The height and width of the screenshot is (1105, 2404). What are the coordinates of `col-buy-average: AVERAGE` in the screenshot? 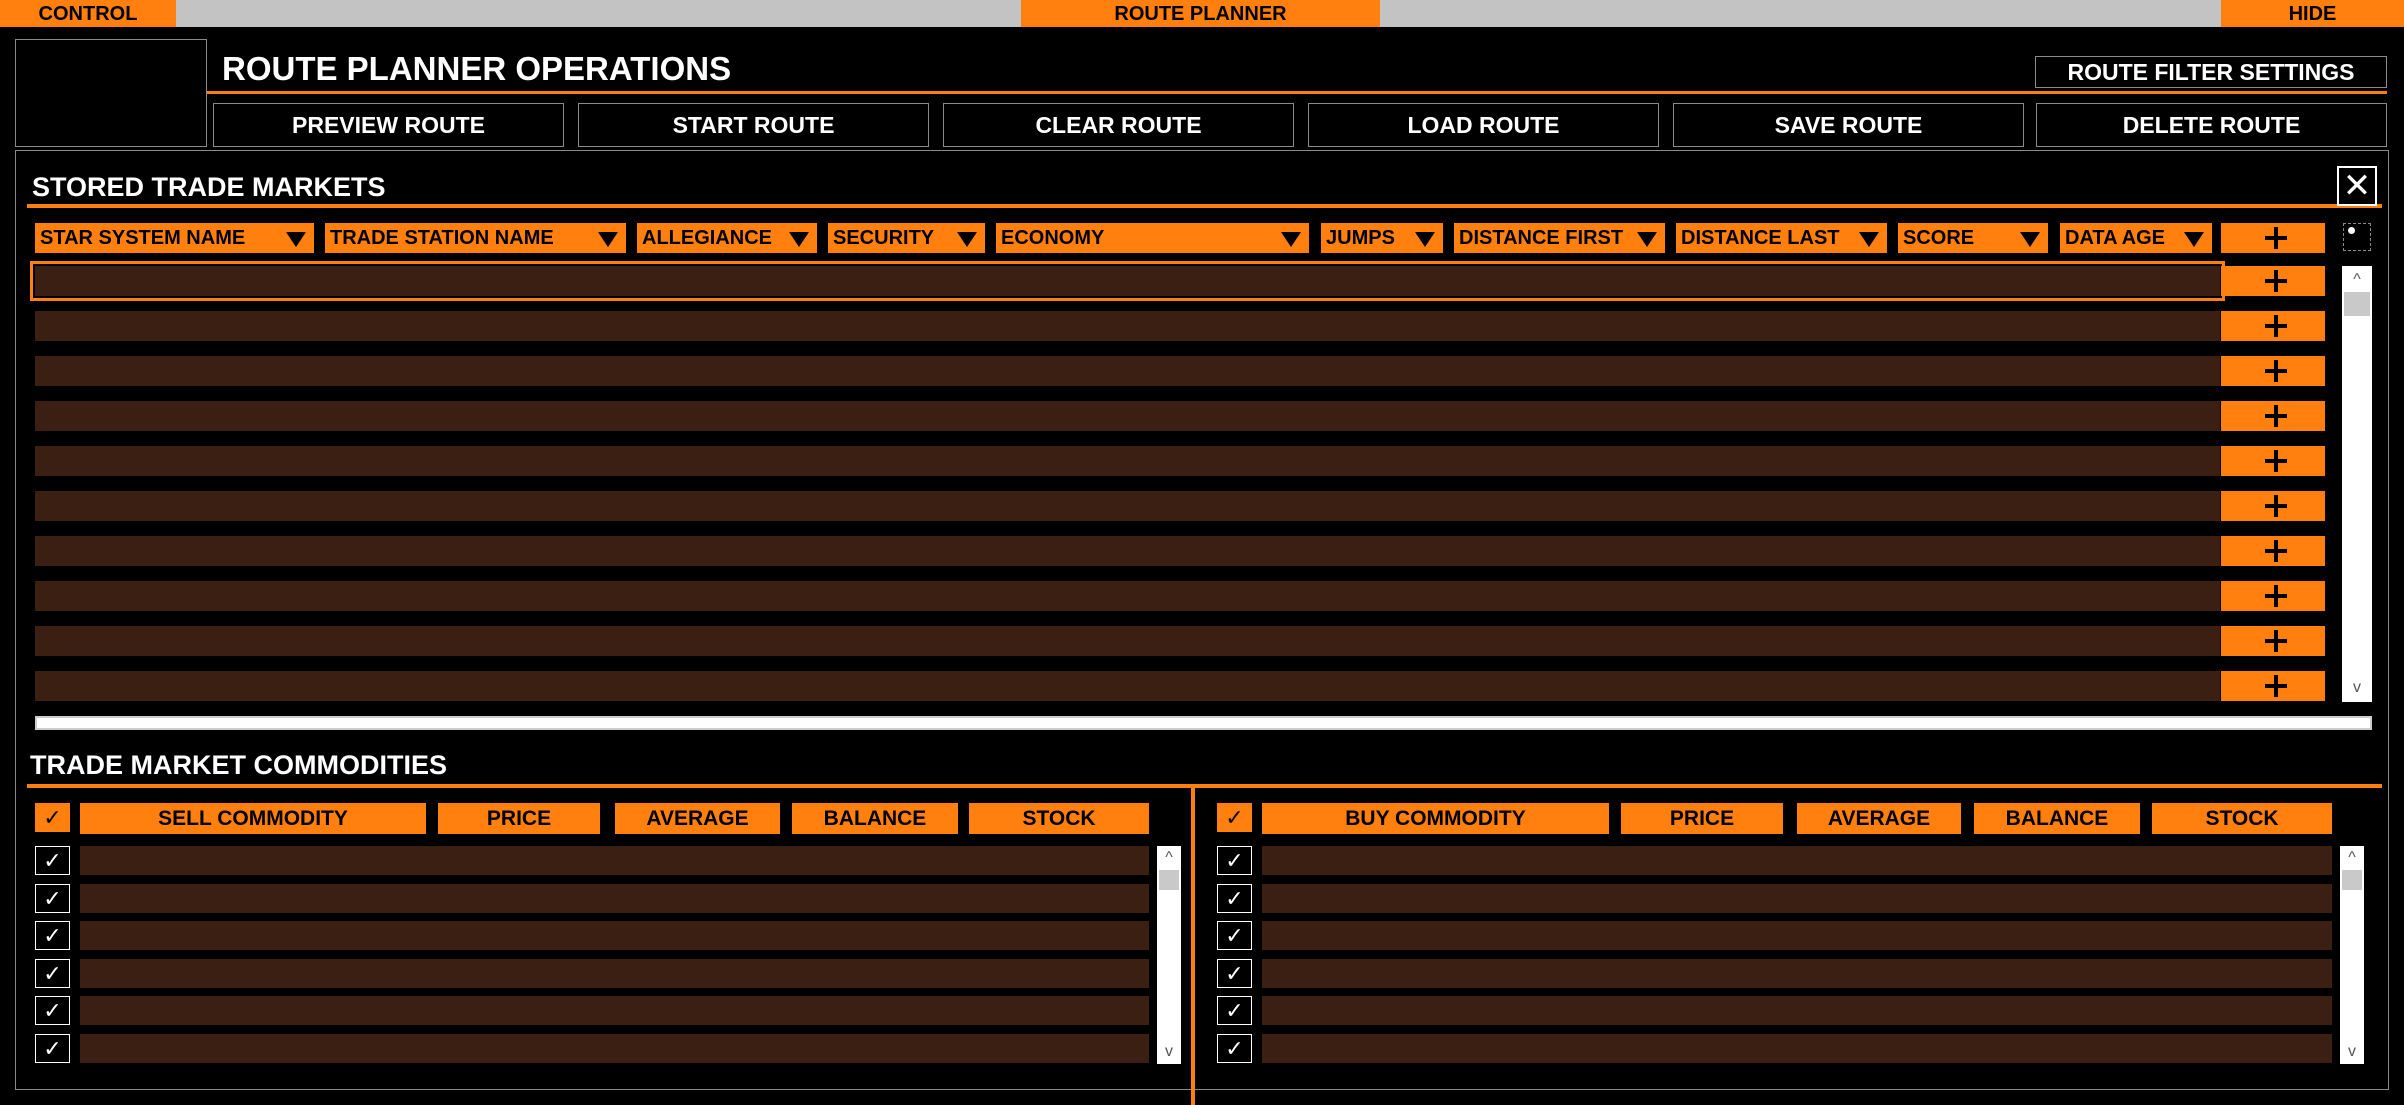 It's located at (1879, 818).